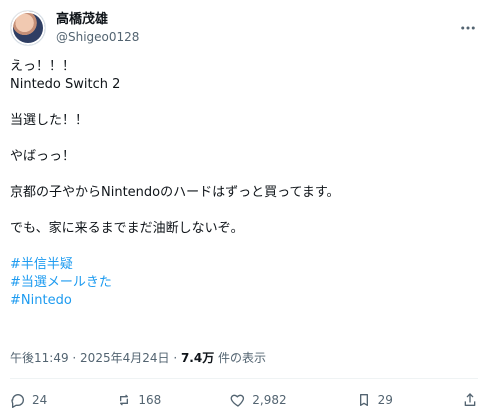 This screenshot has width=488, height=411. I want to click on reply-icon, so click(18, 400).